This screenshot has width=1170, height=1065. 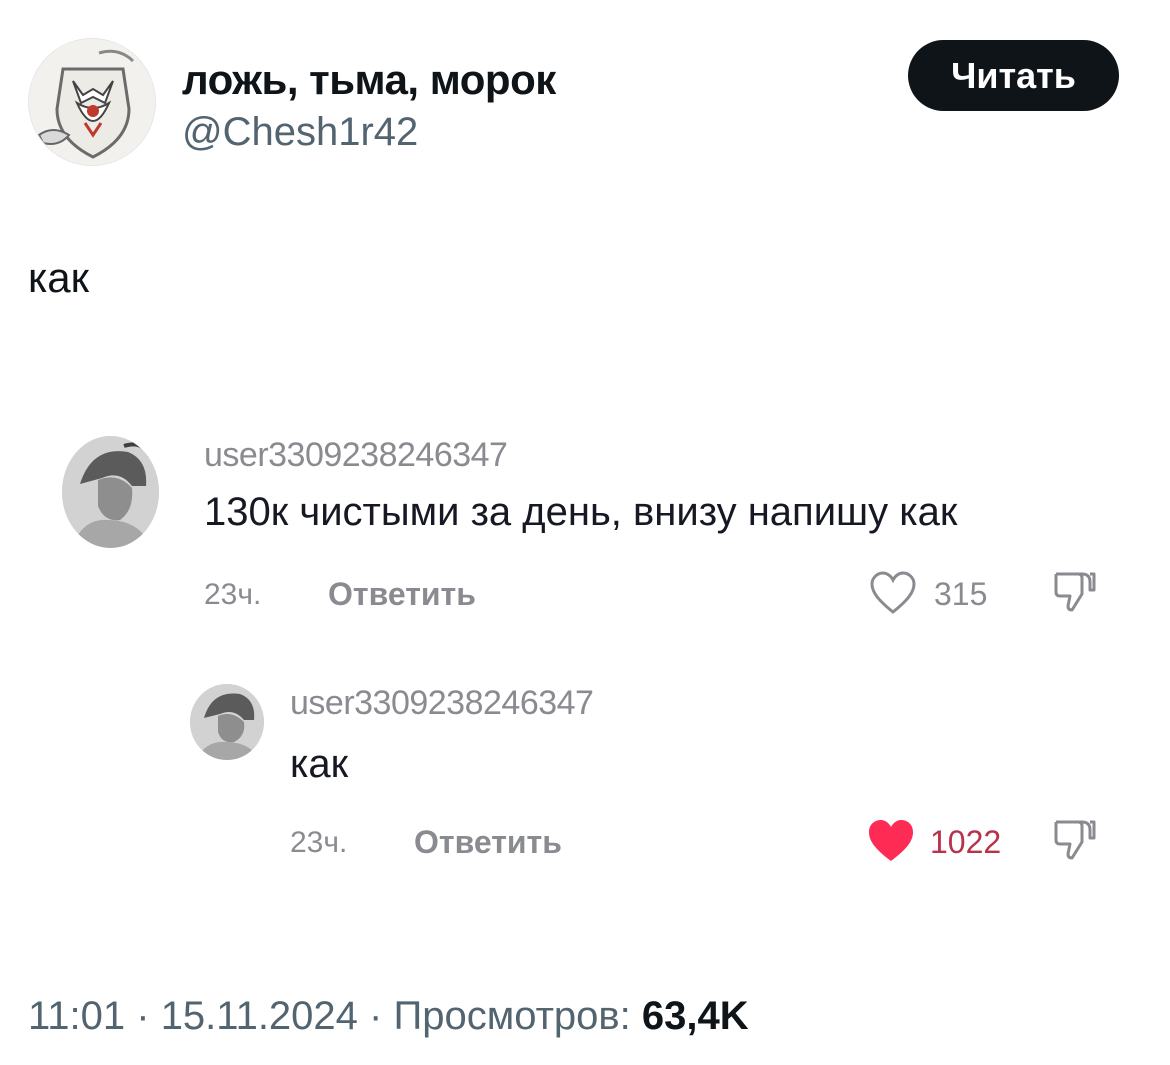 What do you see at coordinates (961, 594) in the screenshot?
I see `like-count: 315` at bounding box center [961, 594].